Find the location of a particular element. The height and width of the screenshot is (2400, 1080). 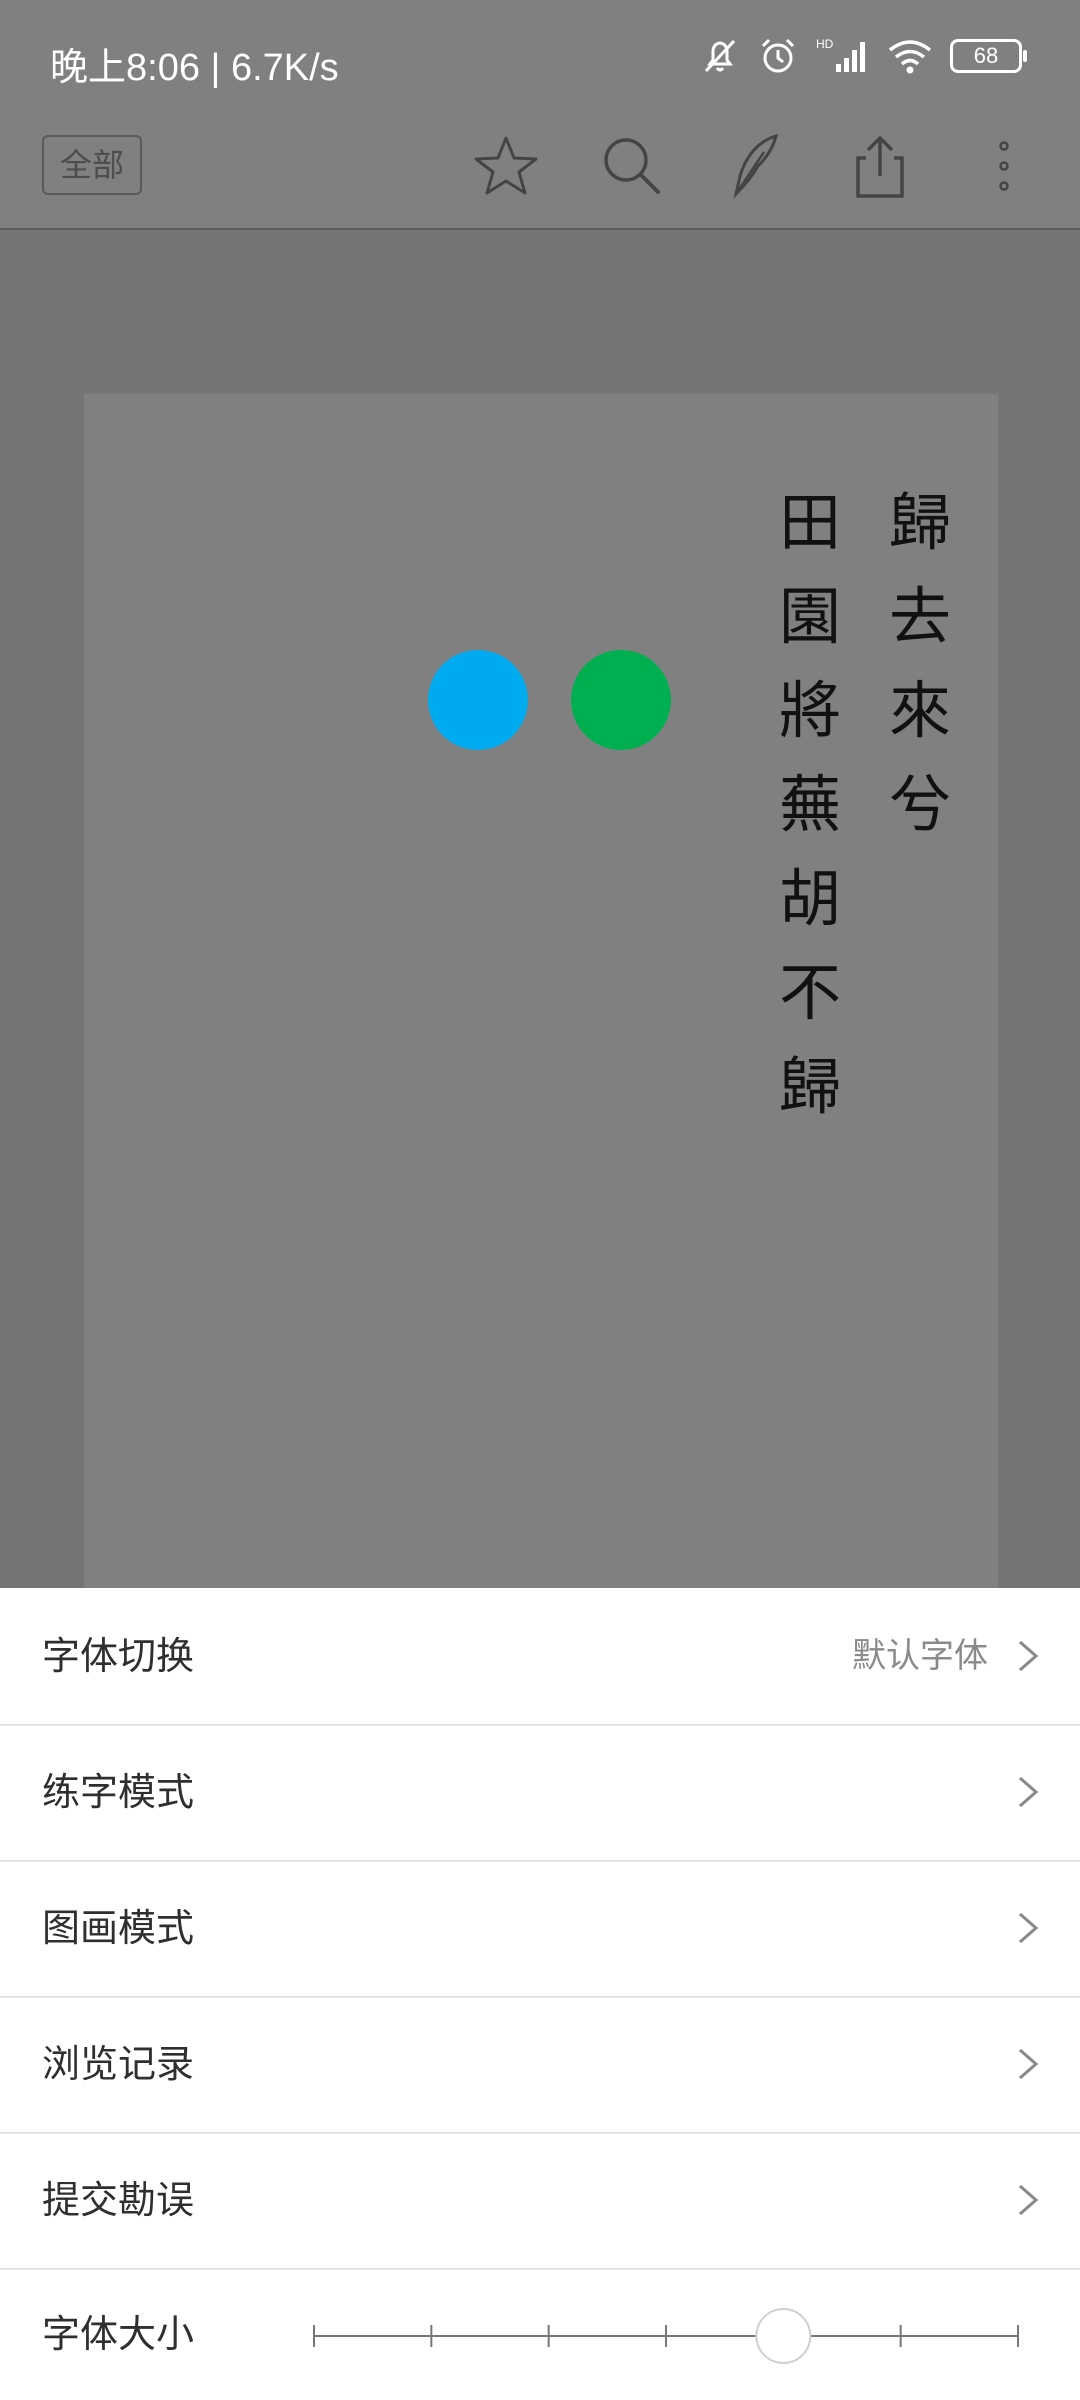

slider-thumb is located at coordinates (783, 2336).